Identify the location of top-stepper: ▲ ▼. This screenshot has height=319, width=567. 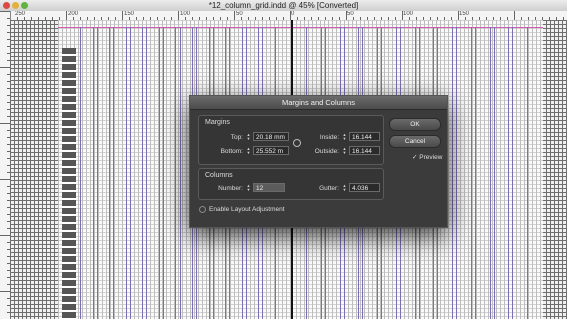
(248, 137).